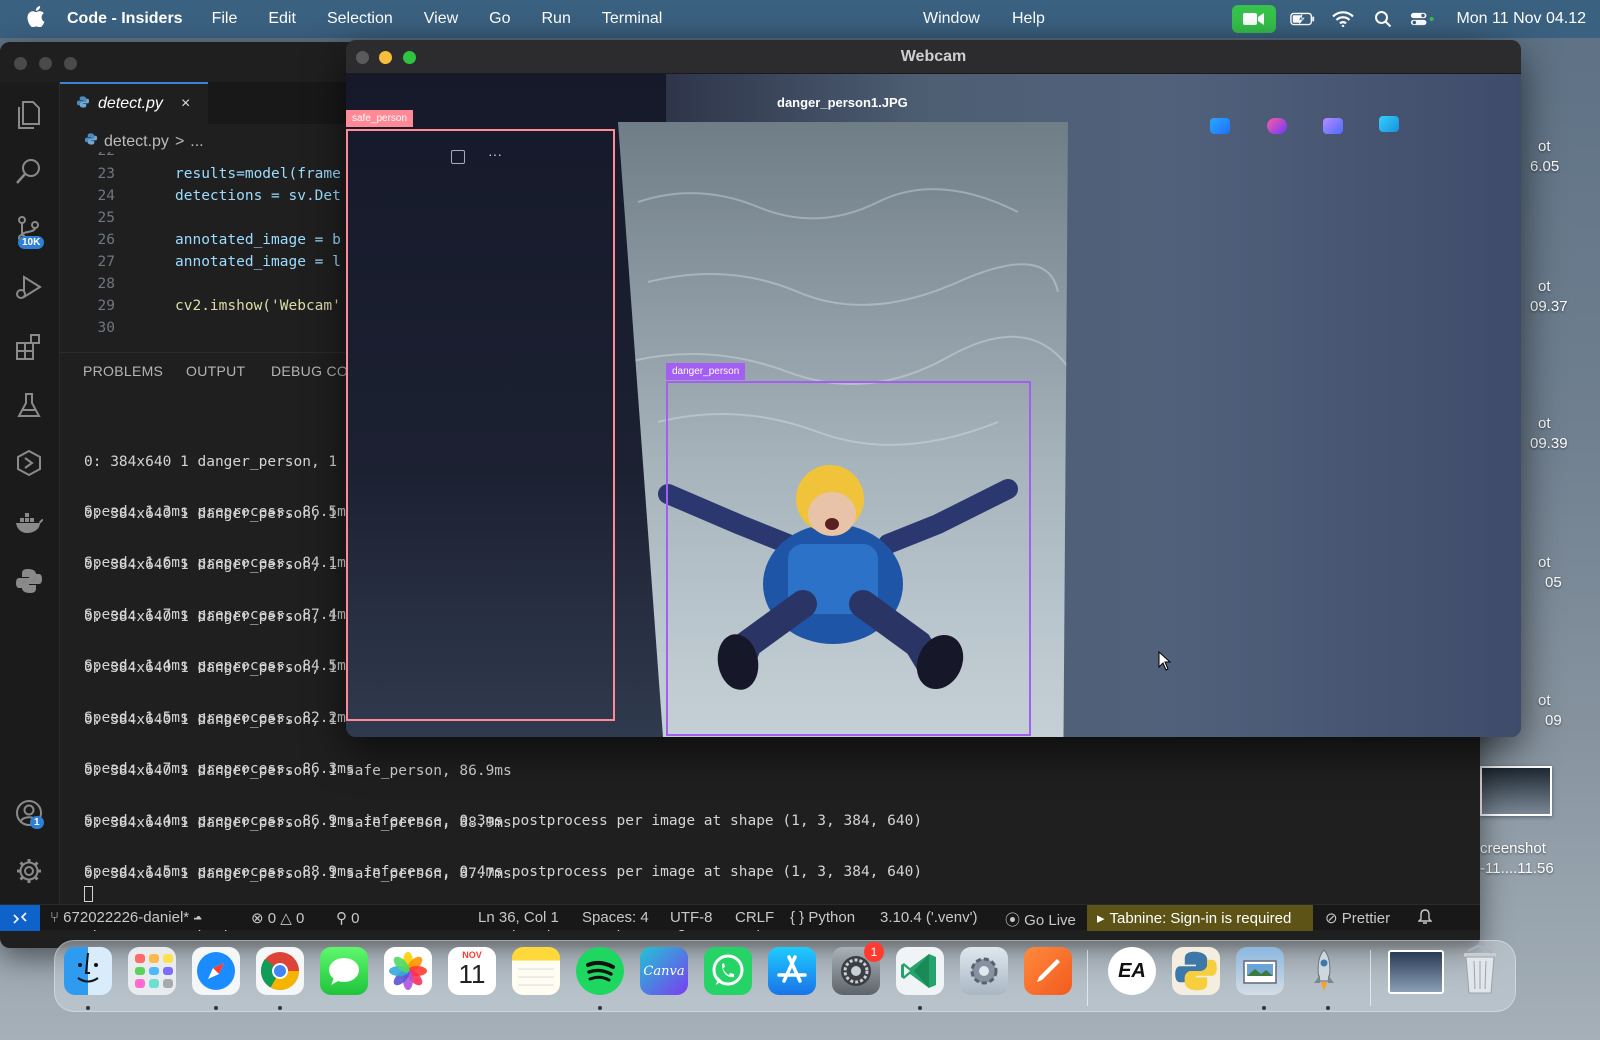 The width and height of the screenshot is (1600, 1040). I want to click on ea-icon: EA, so click(1132, 971).